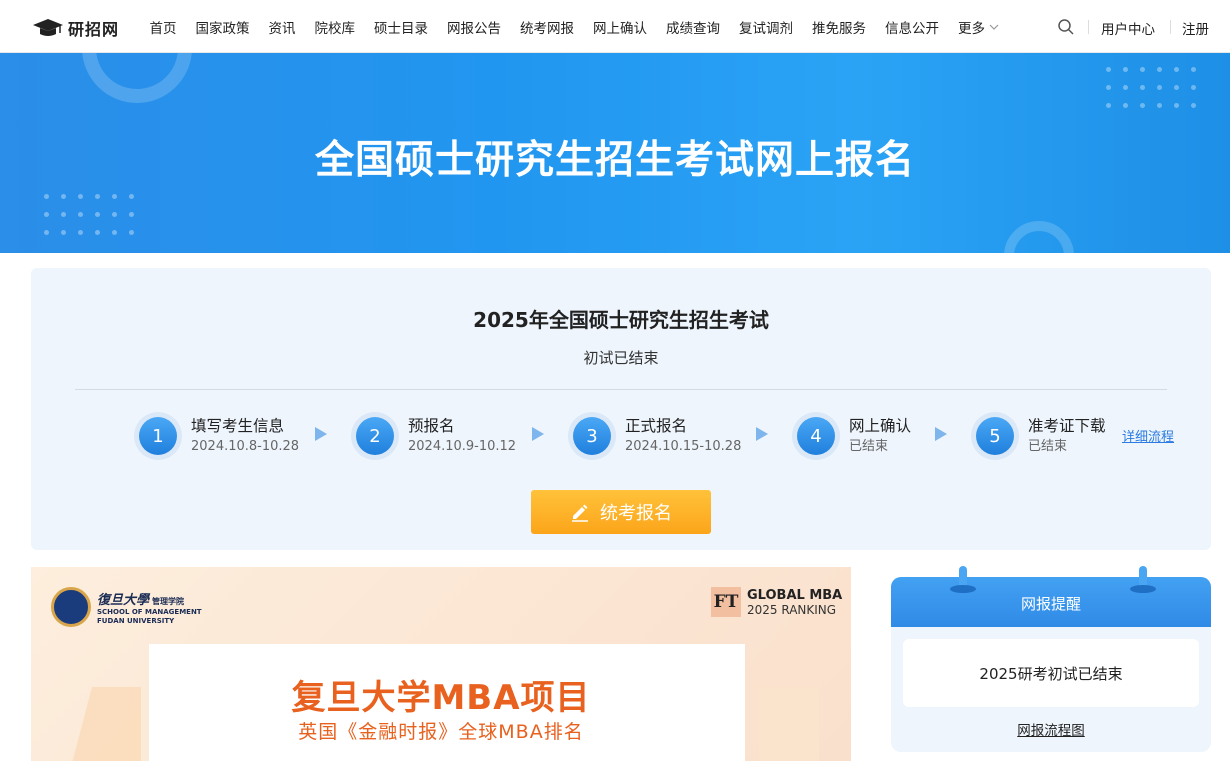 This screenshot has width=1230, height=761. What do you see at coordinates (547, 27) in the screenshot?
I see `nav-item-exam-registration: 统考网报` at bounding box center [547, 27].